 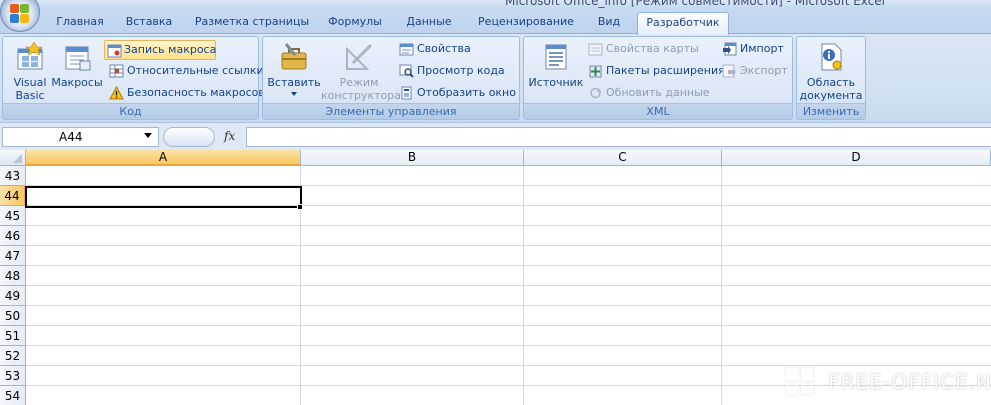 What do you see at coordinates (189, 137) in the screenshot?
I see `formula-bar-resize-handle` at bounding box center [189, 137].